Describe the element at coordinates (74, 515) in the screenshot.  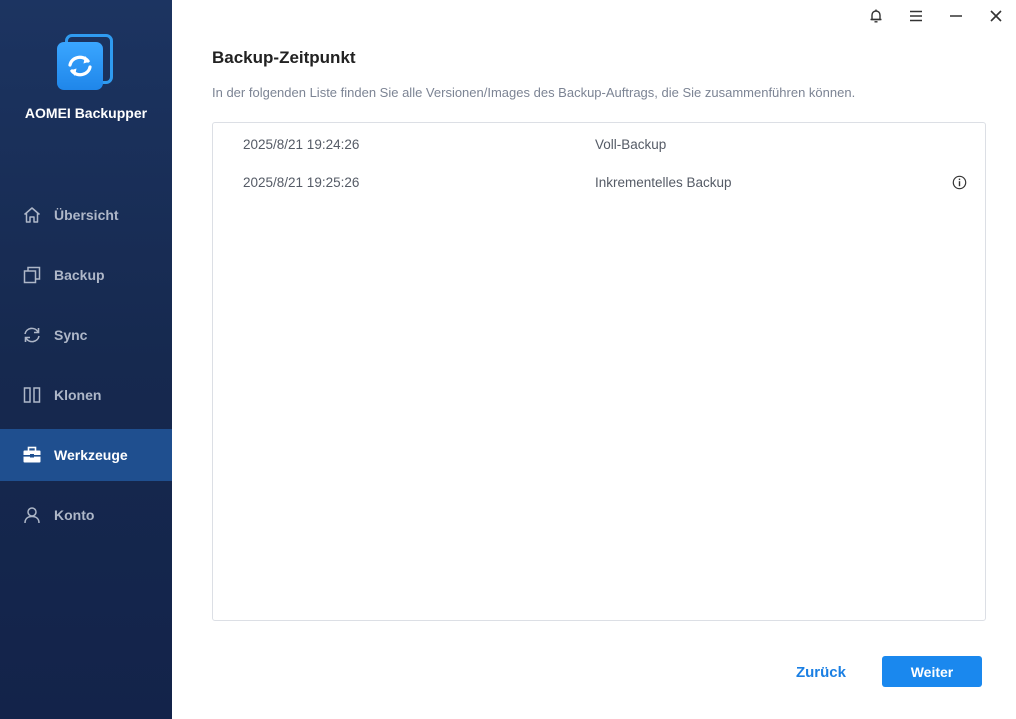
I see `sidebar-item-label: Konto` at that location.